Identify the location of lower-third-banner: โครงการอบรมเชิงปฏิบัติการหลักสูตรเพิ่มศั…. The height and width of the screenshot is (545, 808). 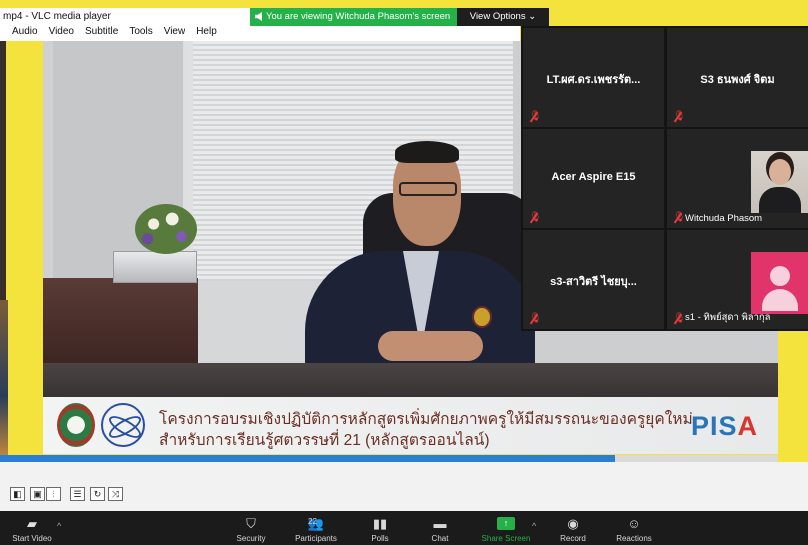
(410, 425).